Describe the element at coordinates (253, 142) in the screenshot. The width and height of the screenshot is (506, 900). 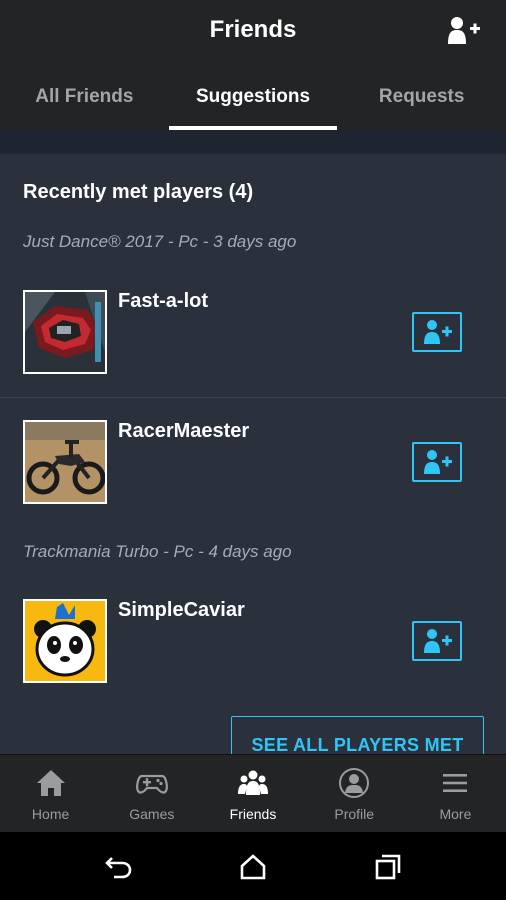
I see `header-shadow` at that location.